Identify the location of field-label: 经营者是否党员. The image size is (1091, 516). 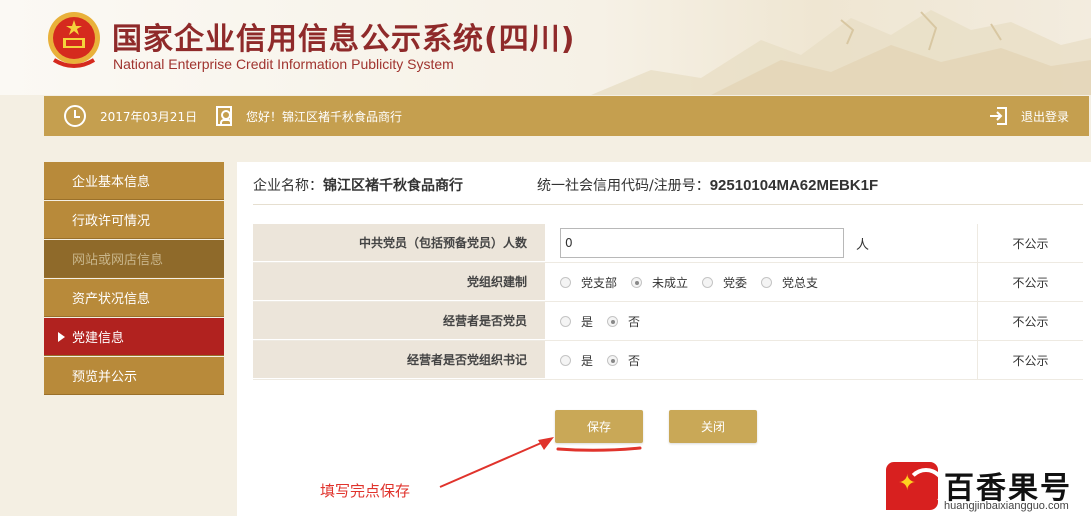
(399, 321).